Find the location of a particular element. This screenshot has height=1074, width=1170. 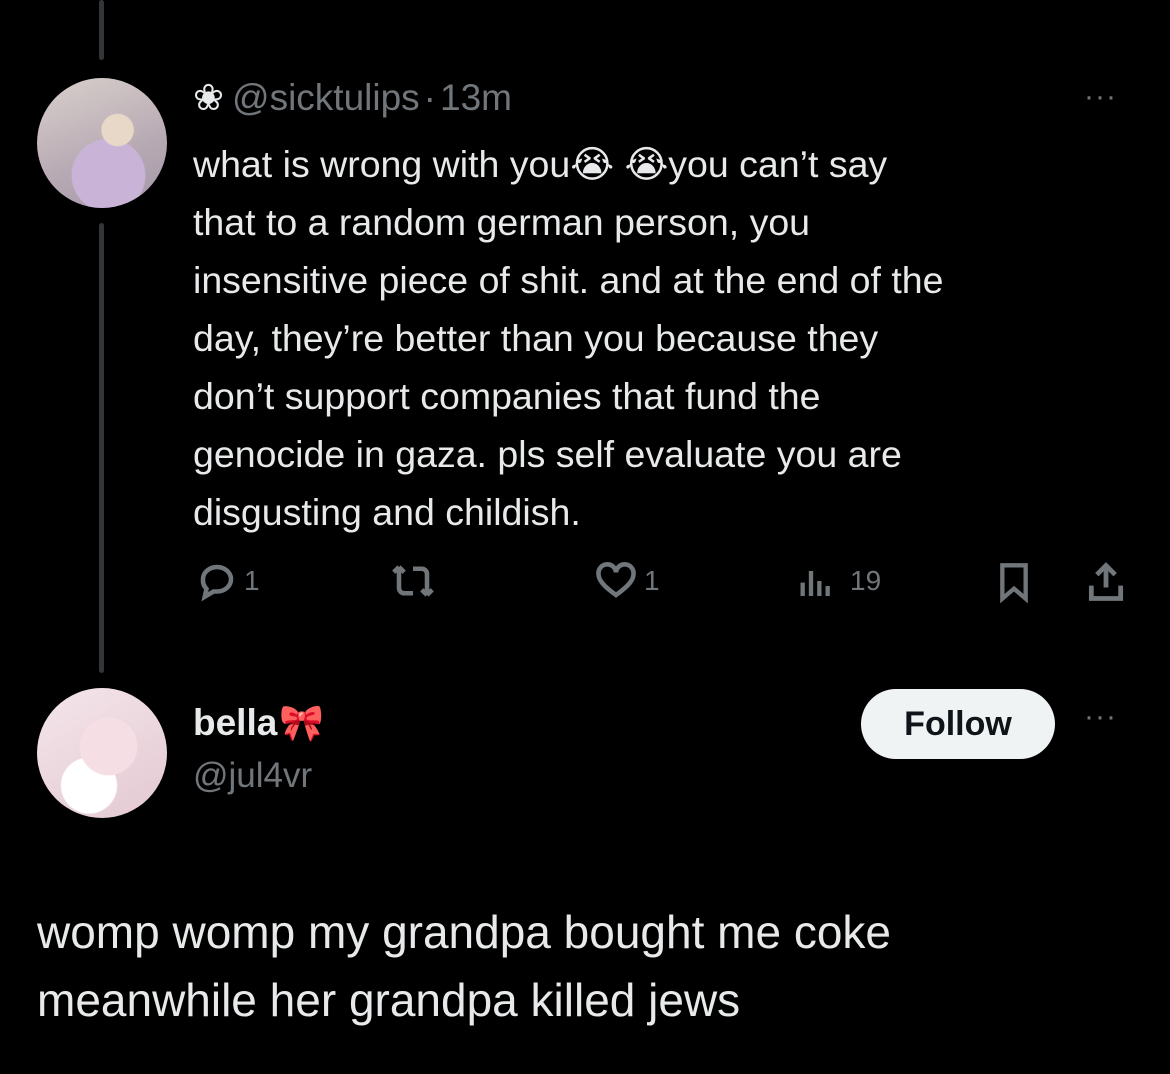

display-name: bella is located at coordinates (235, 722).